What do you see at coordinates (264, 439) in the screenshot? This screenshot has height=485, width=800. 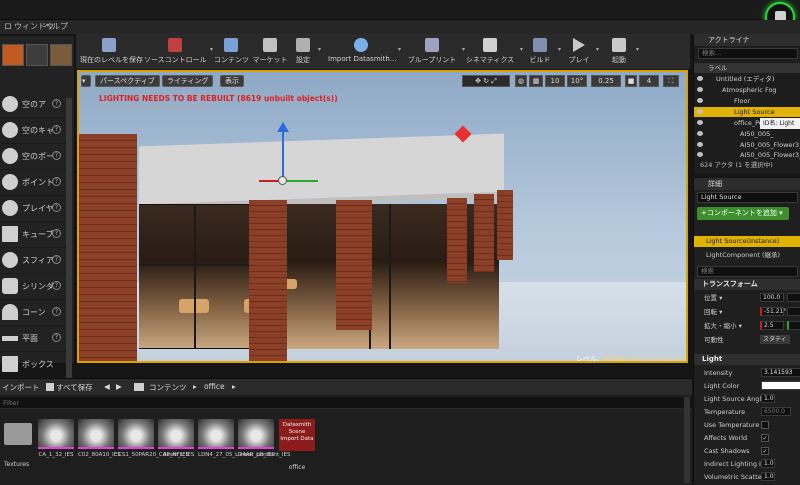 I see `ies-asset: linear_pendant_IES` at bounding box center [264, 439].